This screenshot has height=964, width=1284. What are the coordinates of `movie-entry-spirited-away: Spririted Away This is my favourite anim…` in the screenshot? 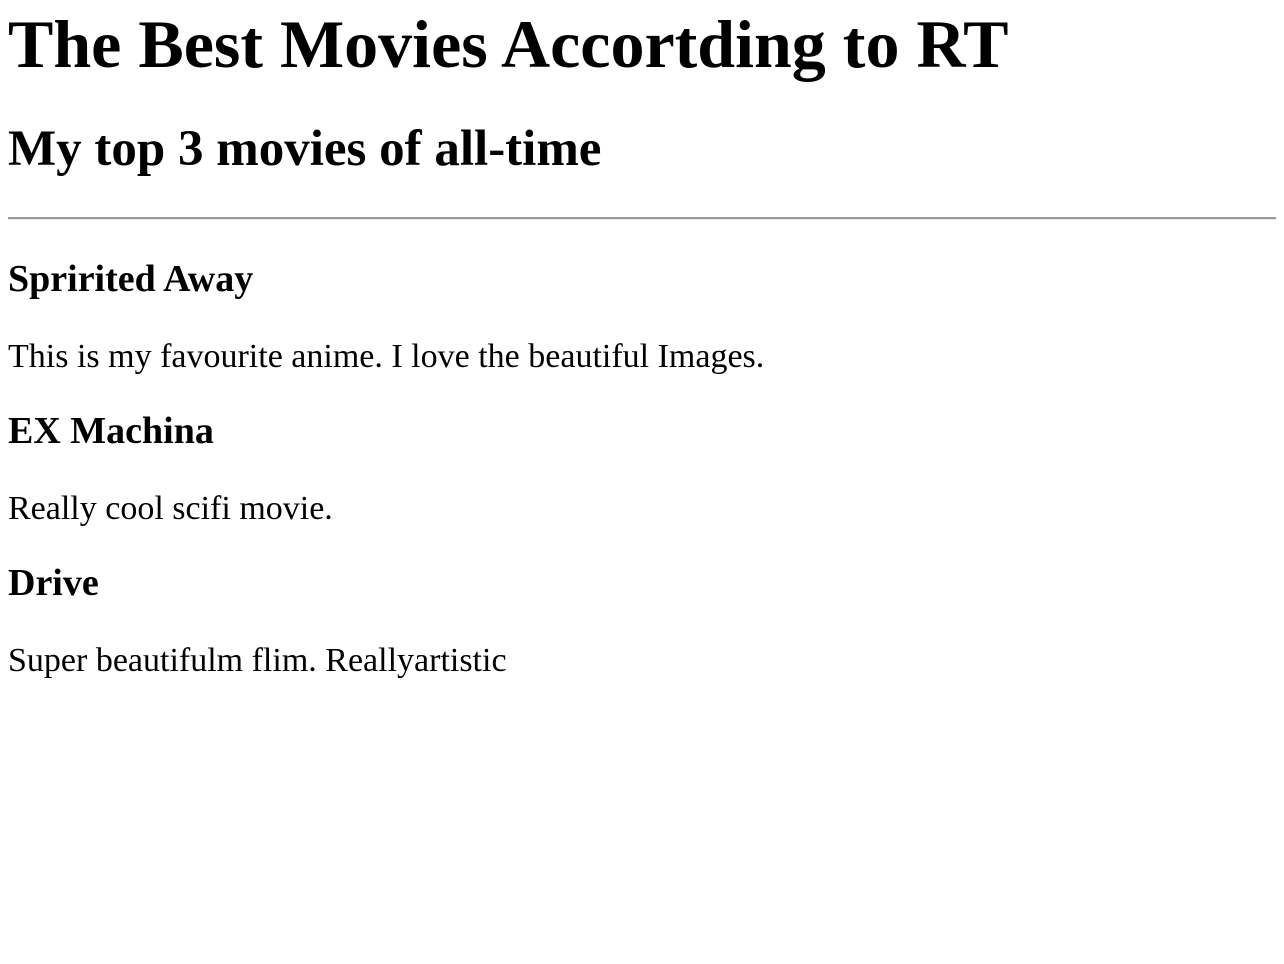 It's located at (642, 317).